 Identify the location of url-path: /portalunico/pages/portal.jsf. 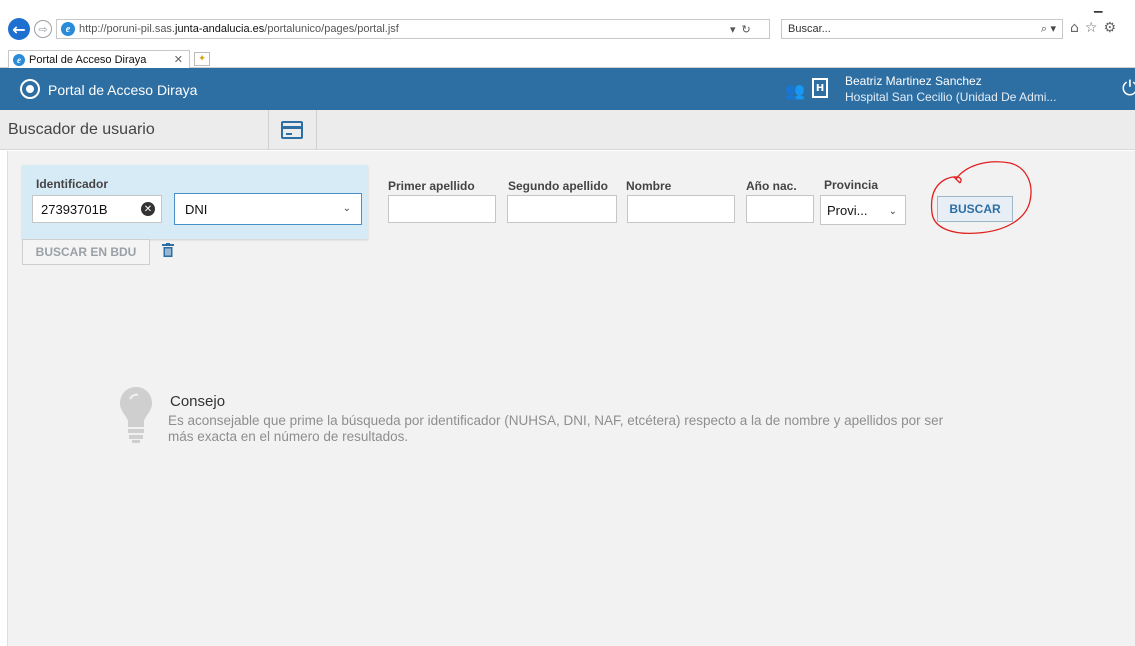
(331, 29).